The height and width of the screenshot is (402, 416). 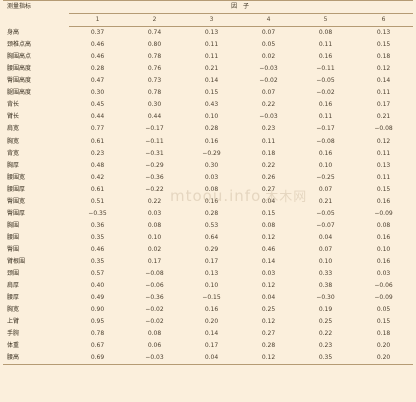 I want to click on table-row: 腰围 0.35 0.10 0.64 0.12 0.04 0.16, so click(x=208, y=238).